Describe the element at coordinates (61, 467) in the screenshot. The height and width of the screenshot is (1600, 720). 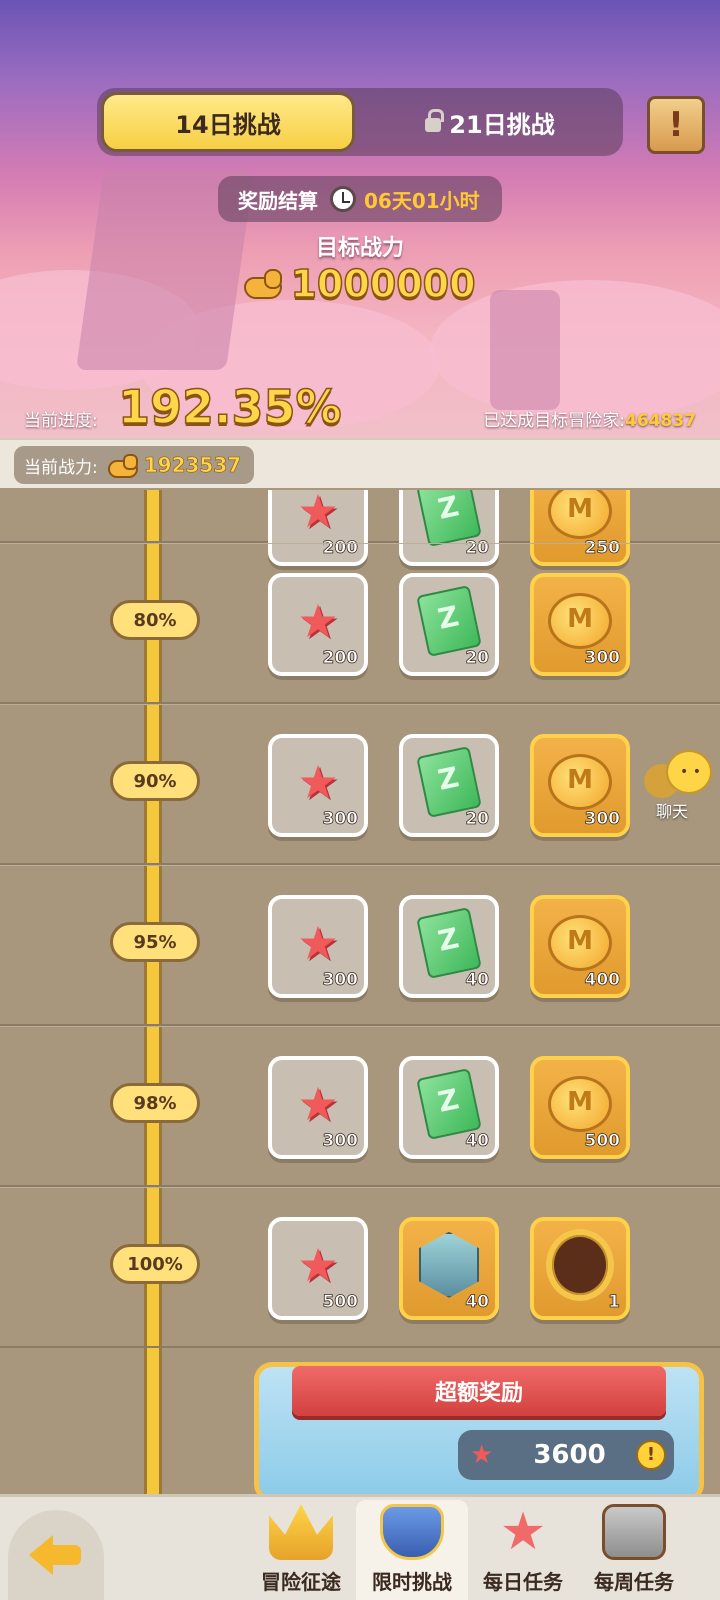
I see `current-power-label: 当前战力:` at that location.